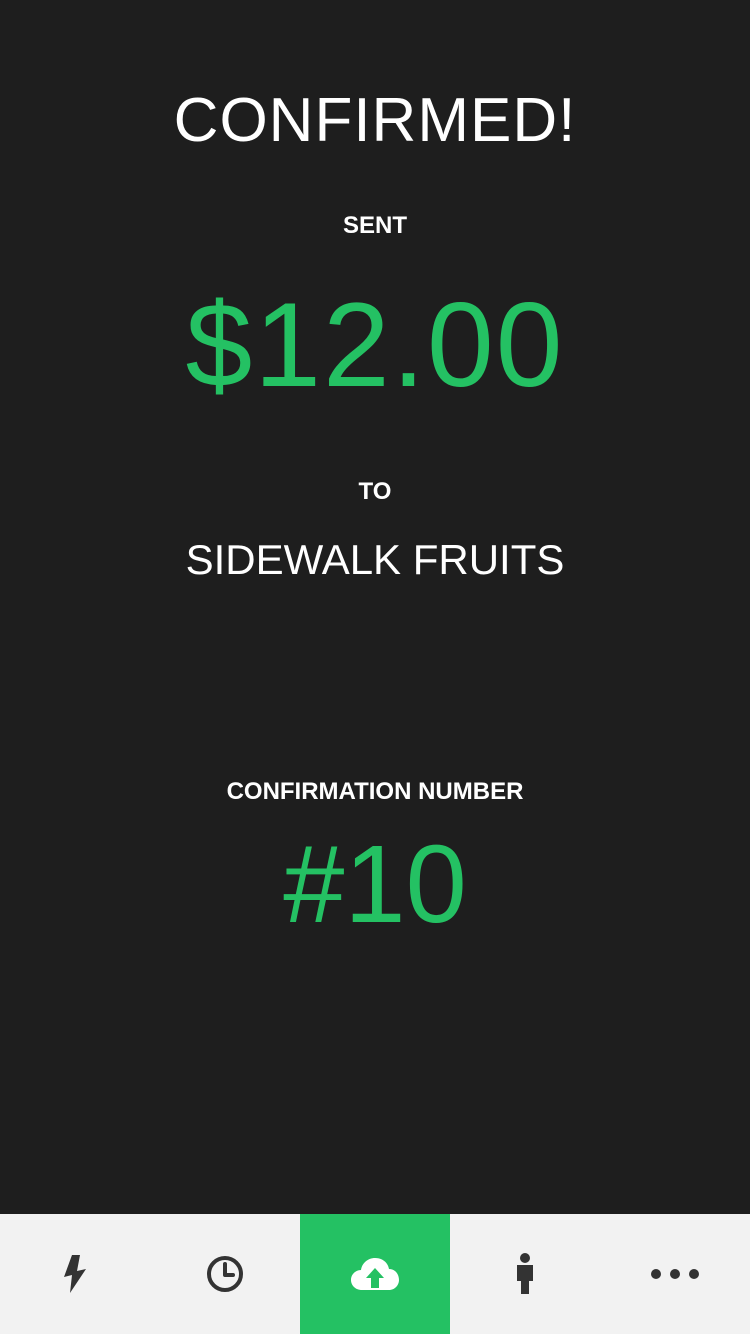 This screenshot has width=750, height=1334. Describe the element at coordinates (375, 791) in the screenshot. I see `confirmation-number-label: CONFIRMATION NUMBER` at that location.